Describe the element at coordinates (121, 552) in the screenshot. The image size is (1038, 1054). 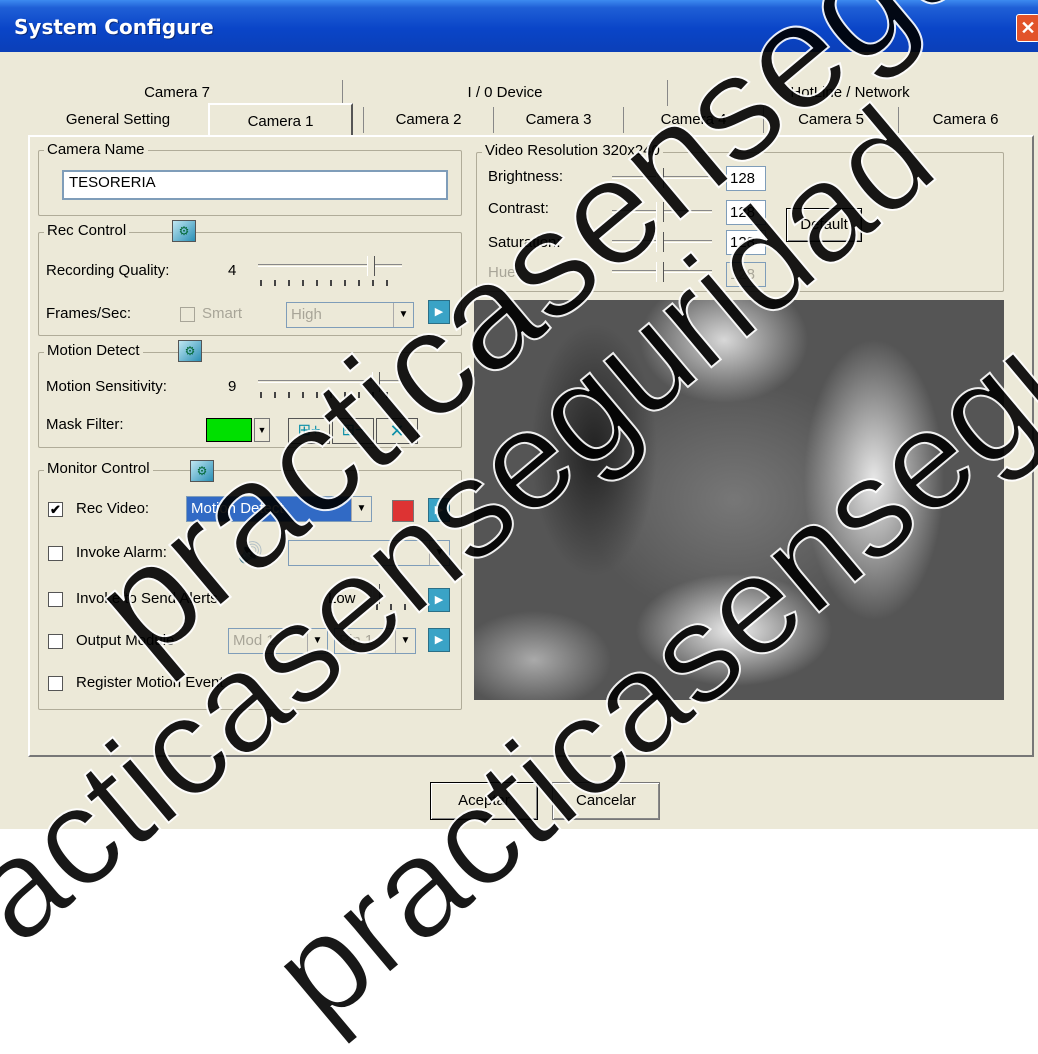
I see `invoke-alarm-label: Invoke Alarm:` at that location.